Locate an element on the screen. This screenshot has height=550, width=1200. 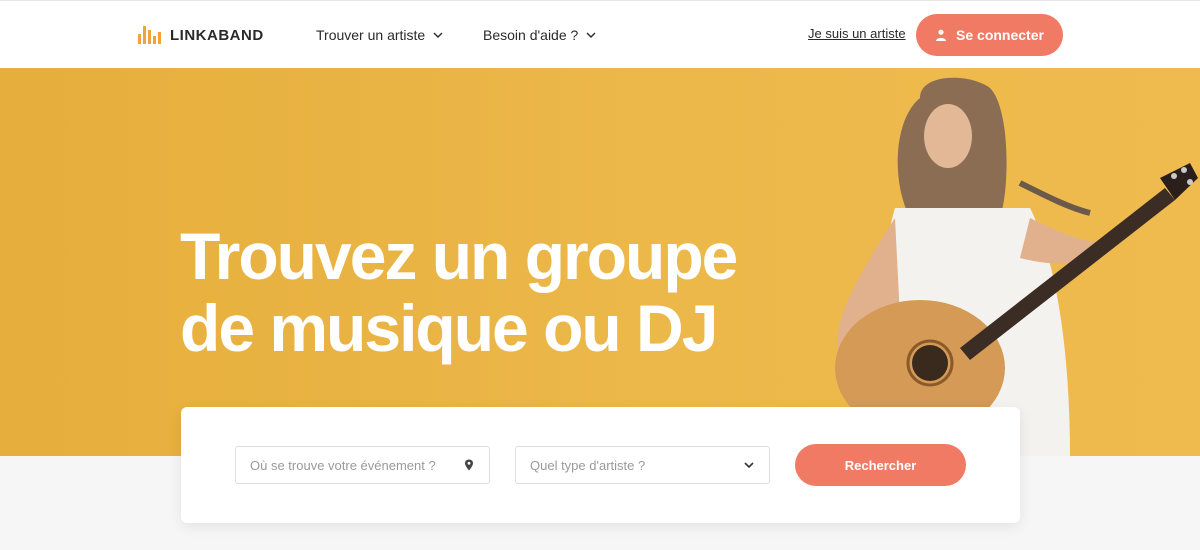
location-input: Où se trouve votre événement ? is located at coordinates (362, 465).